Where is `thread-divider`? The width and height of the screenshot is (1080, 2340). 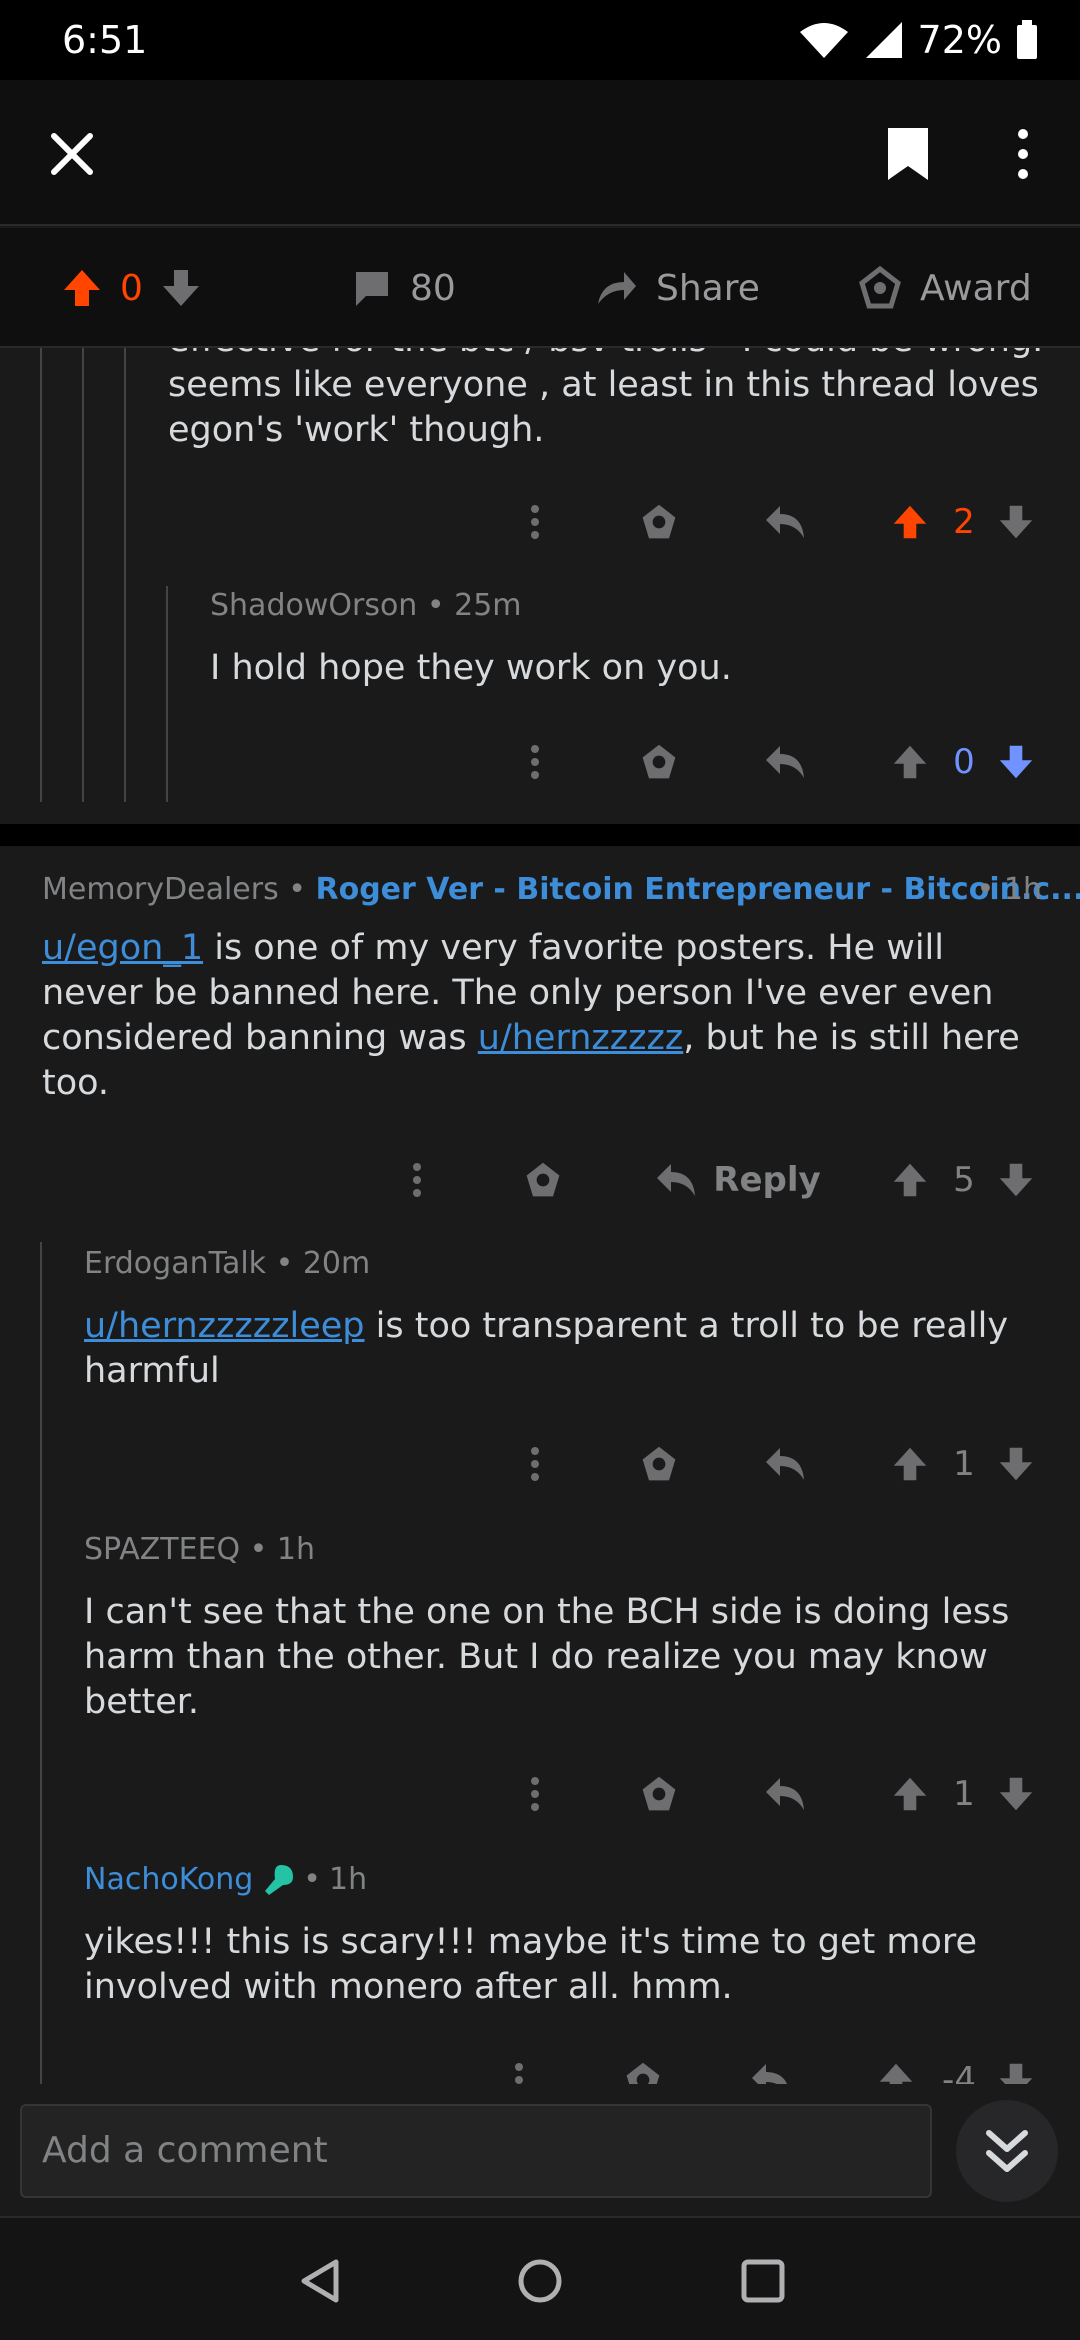 thread-divider is located at coordinates (540, 835).